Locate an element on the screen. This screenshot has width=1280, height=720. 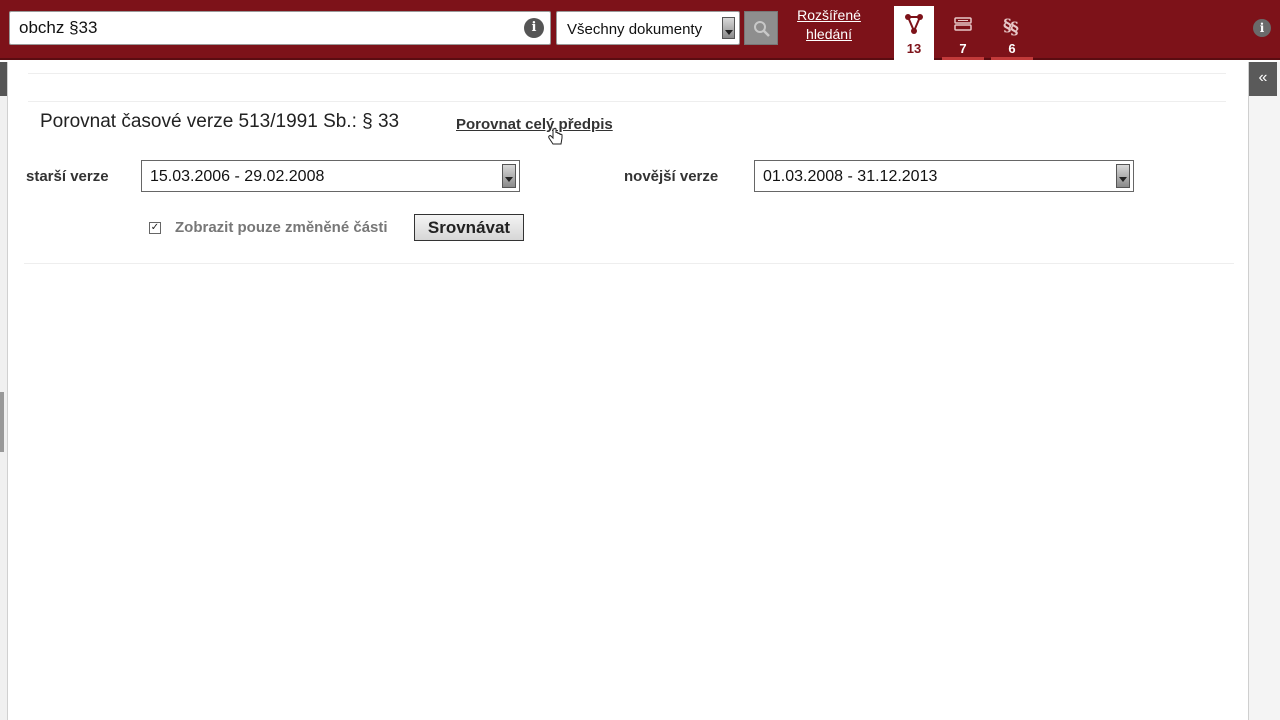
search-input: obchz §33 i is located at coordinates (280, 28).